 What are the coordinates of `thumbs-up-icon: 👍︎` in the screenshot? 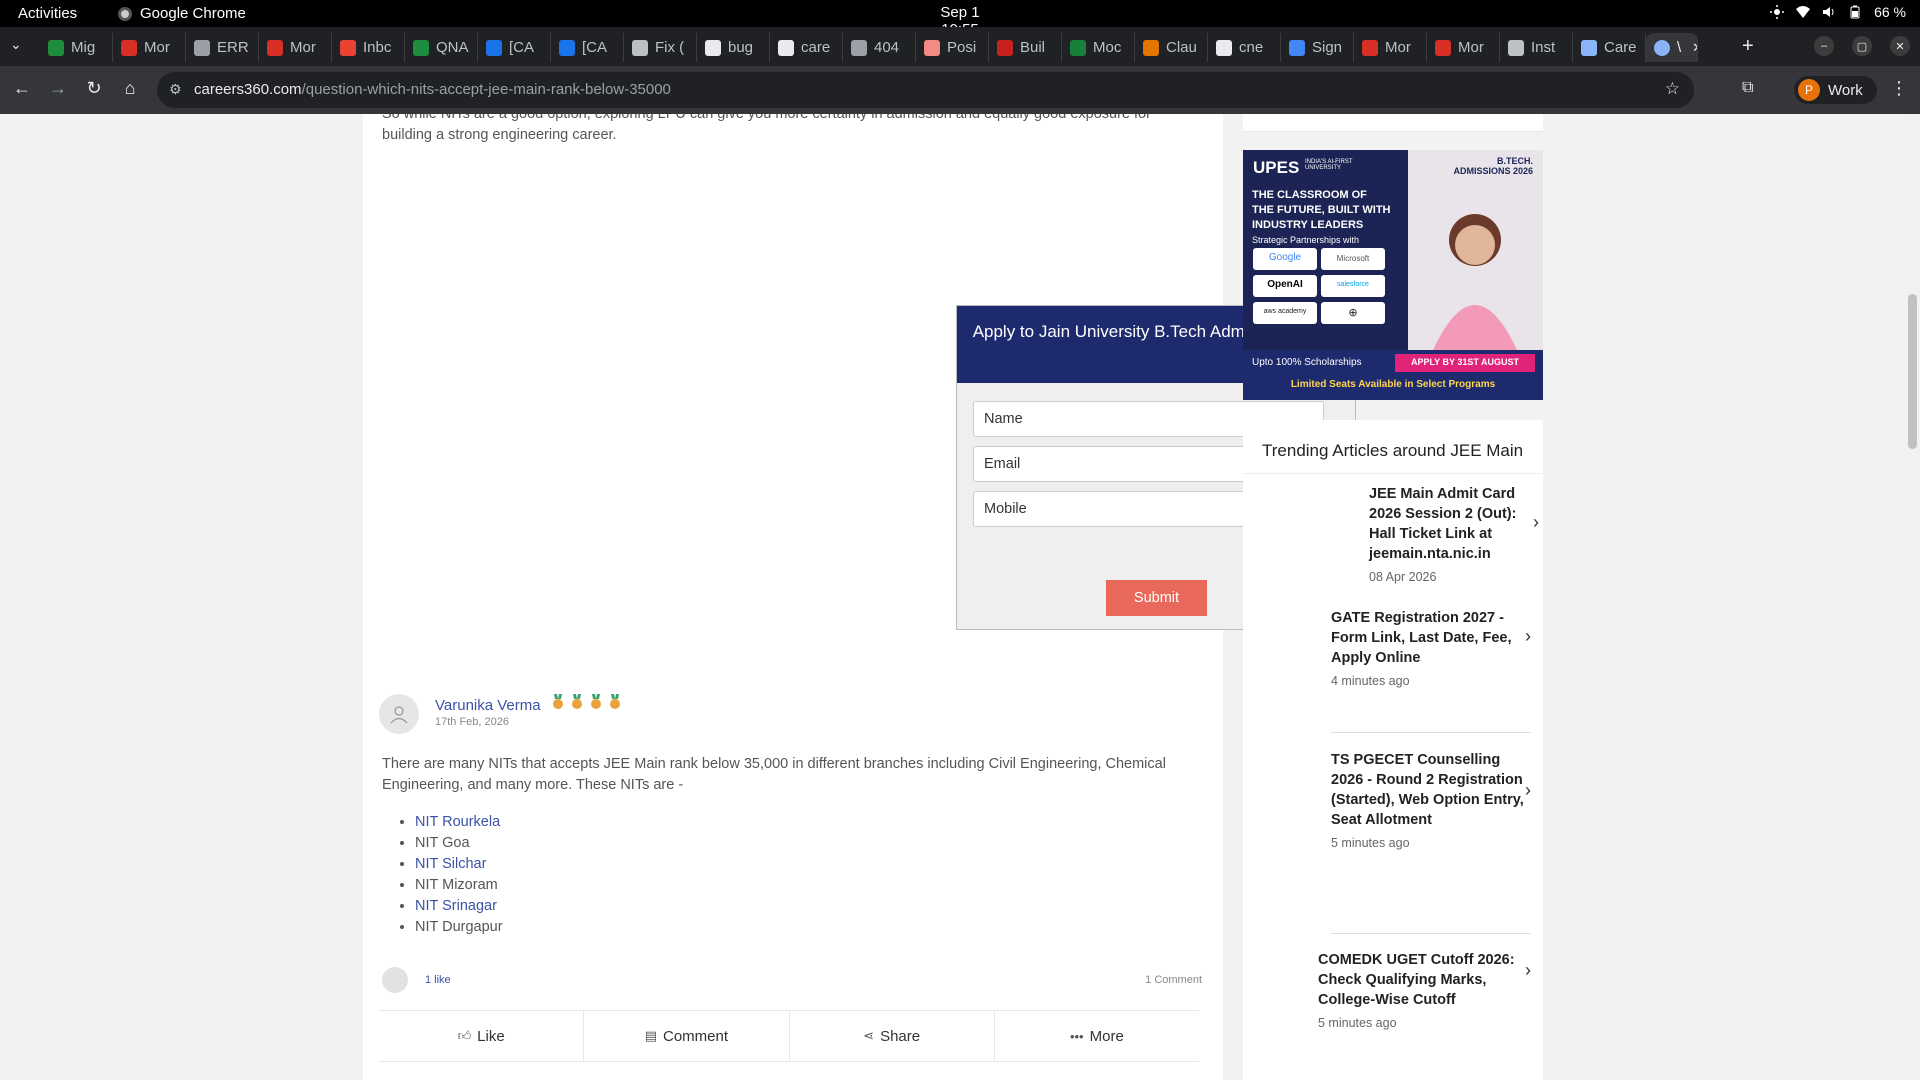 It's located at (464, 1035).